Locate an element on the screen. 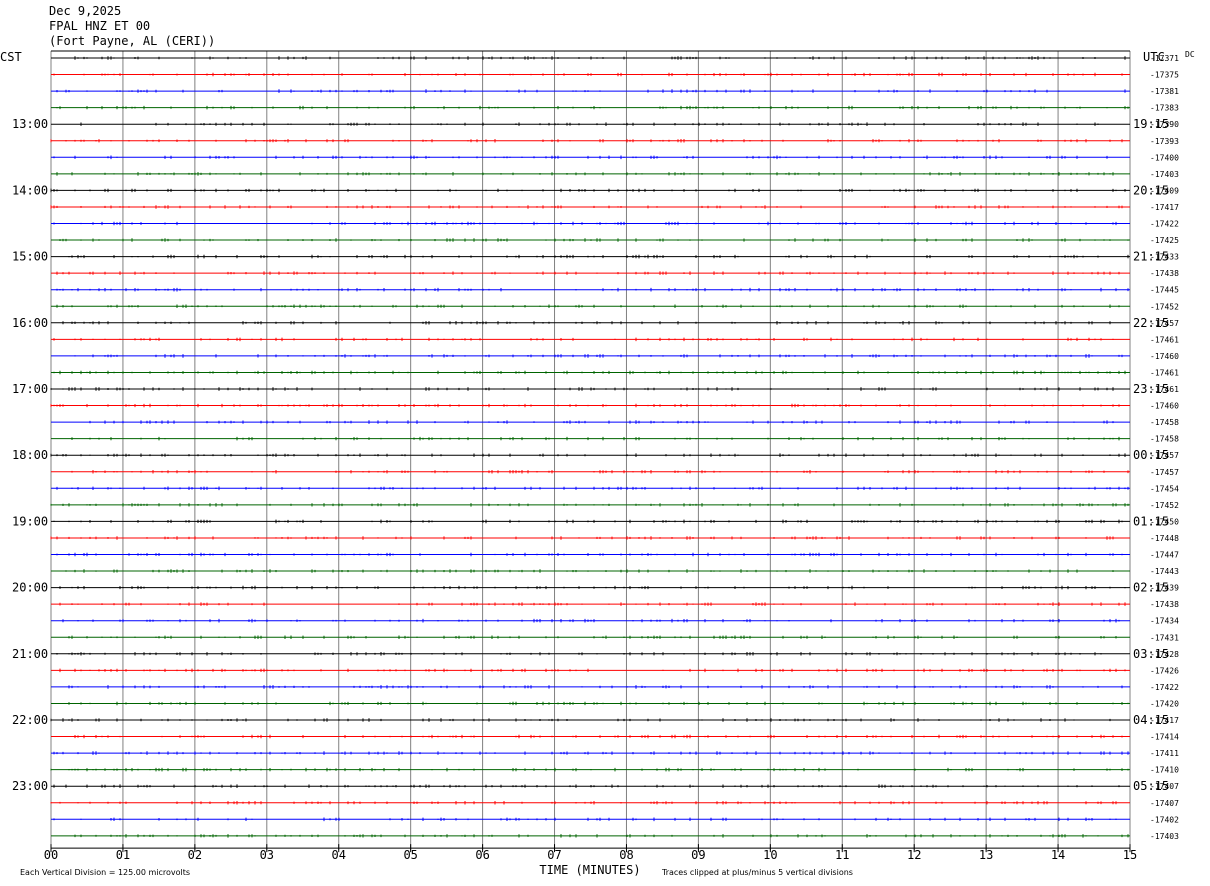 This screenshot has height=886, width=1210. x-tick-label: 10 is located at coordinates (770, 855).